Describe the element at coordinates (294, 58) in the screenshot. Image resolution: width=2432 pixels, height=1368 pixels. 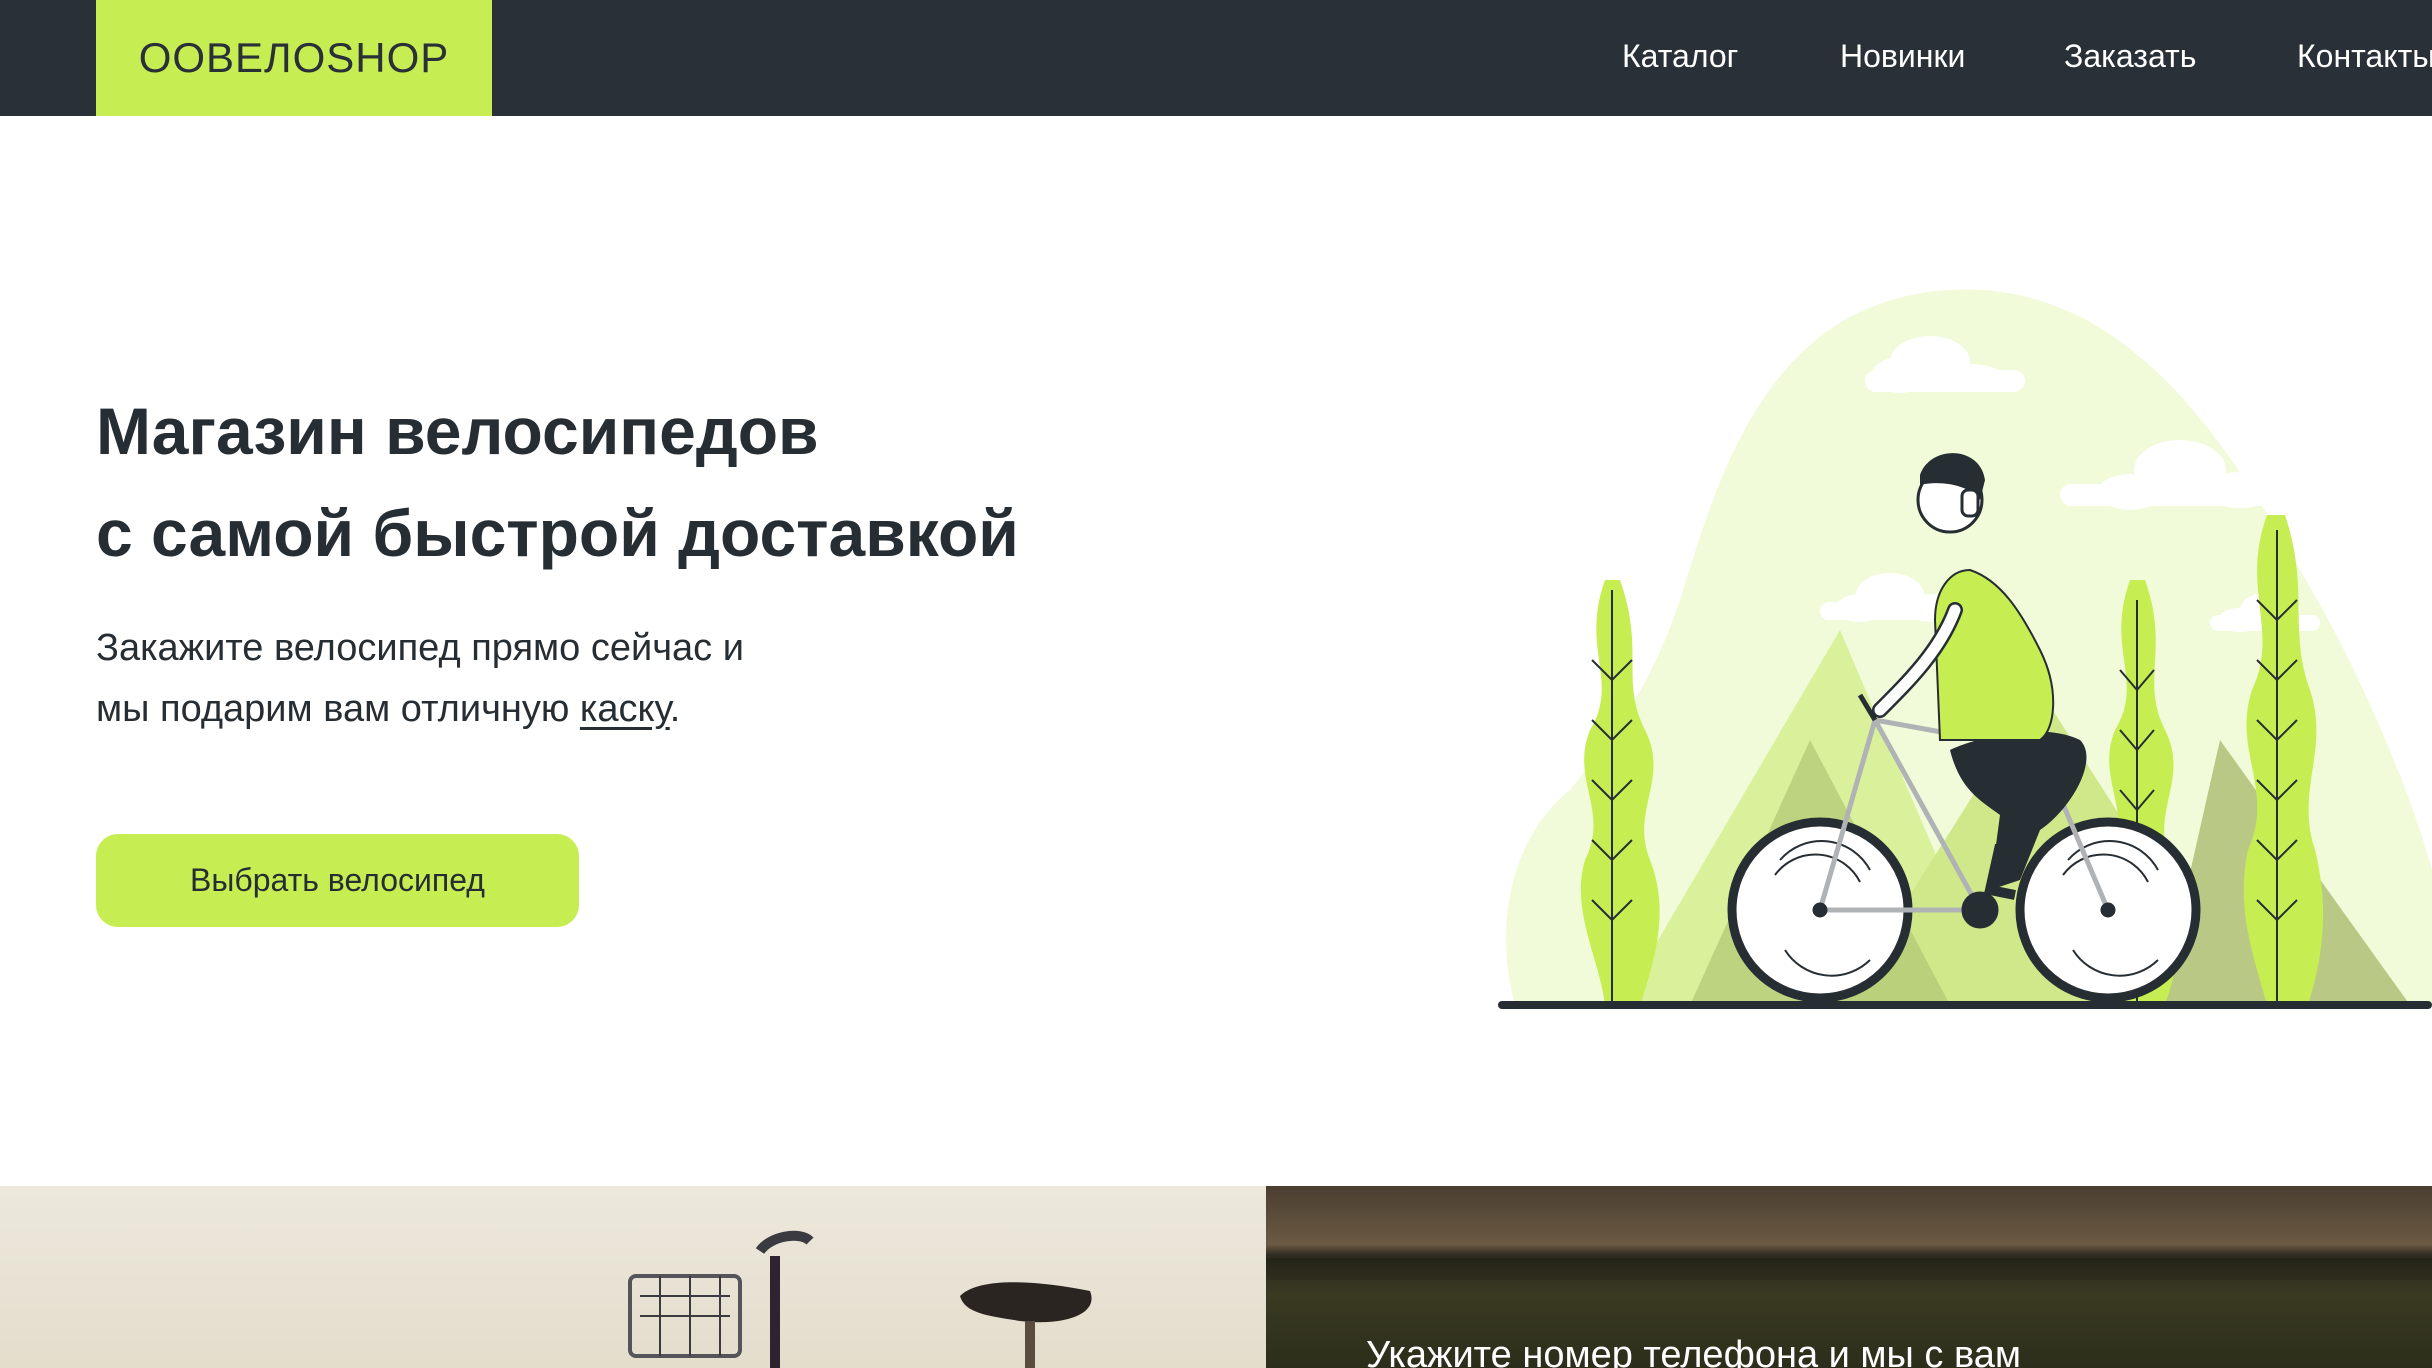
I see `logo: OOBEЛOSHOP` at that location.